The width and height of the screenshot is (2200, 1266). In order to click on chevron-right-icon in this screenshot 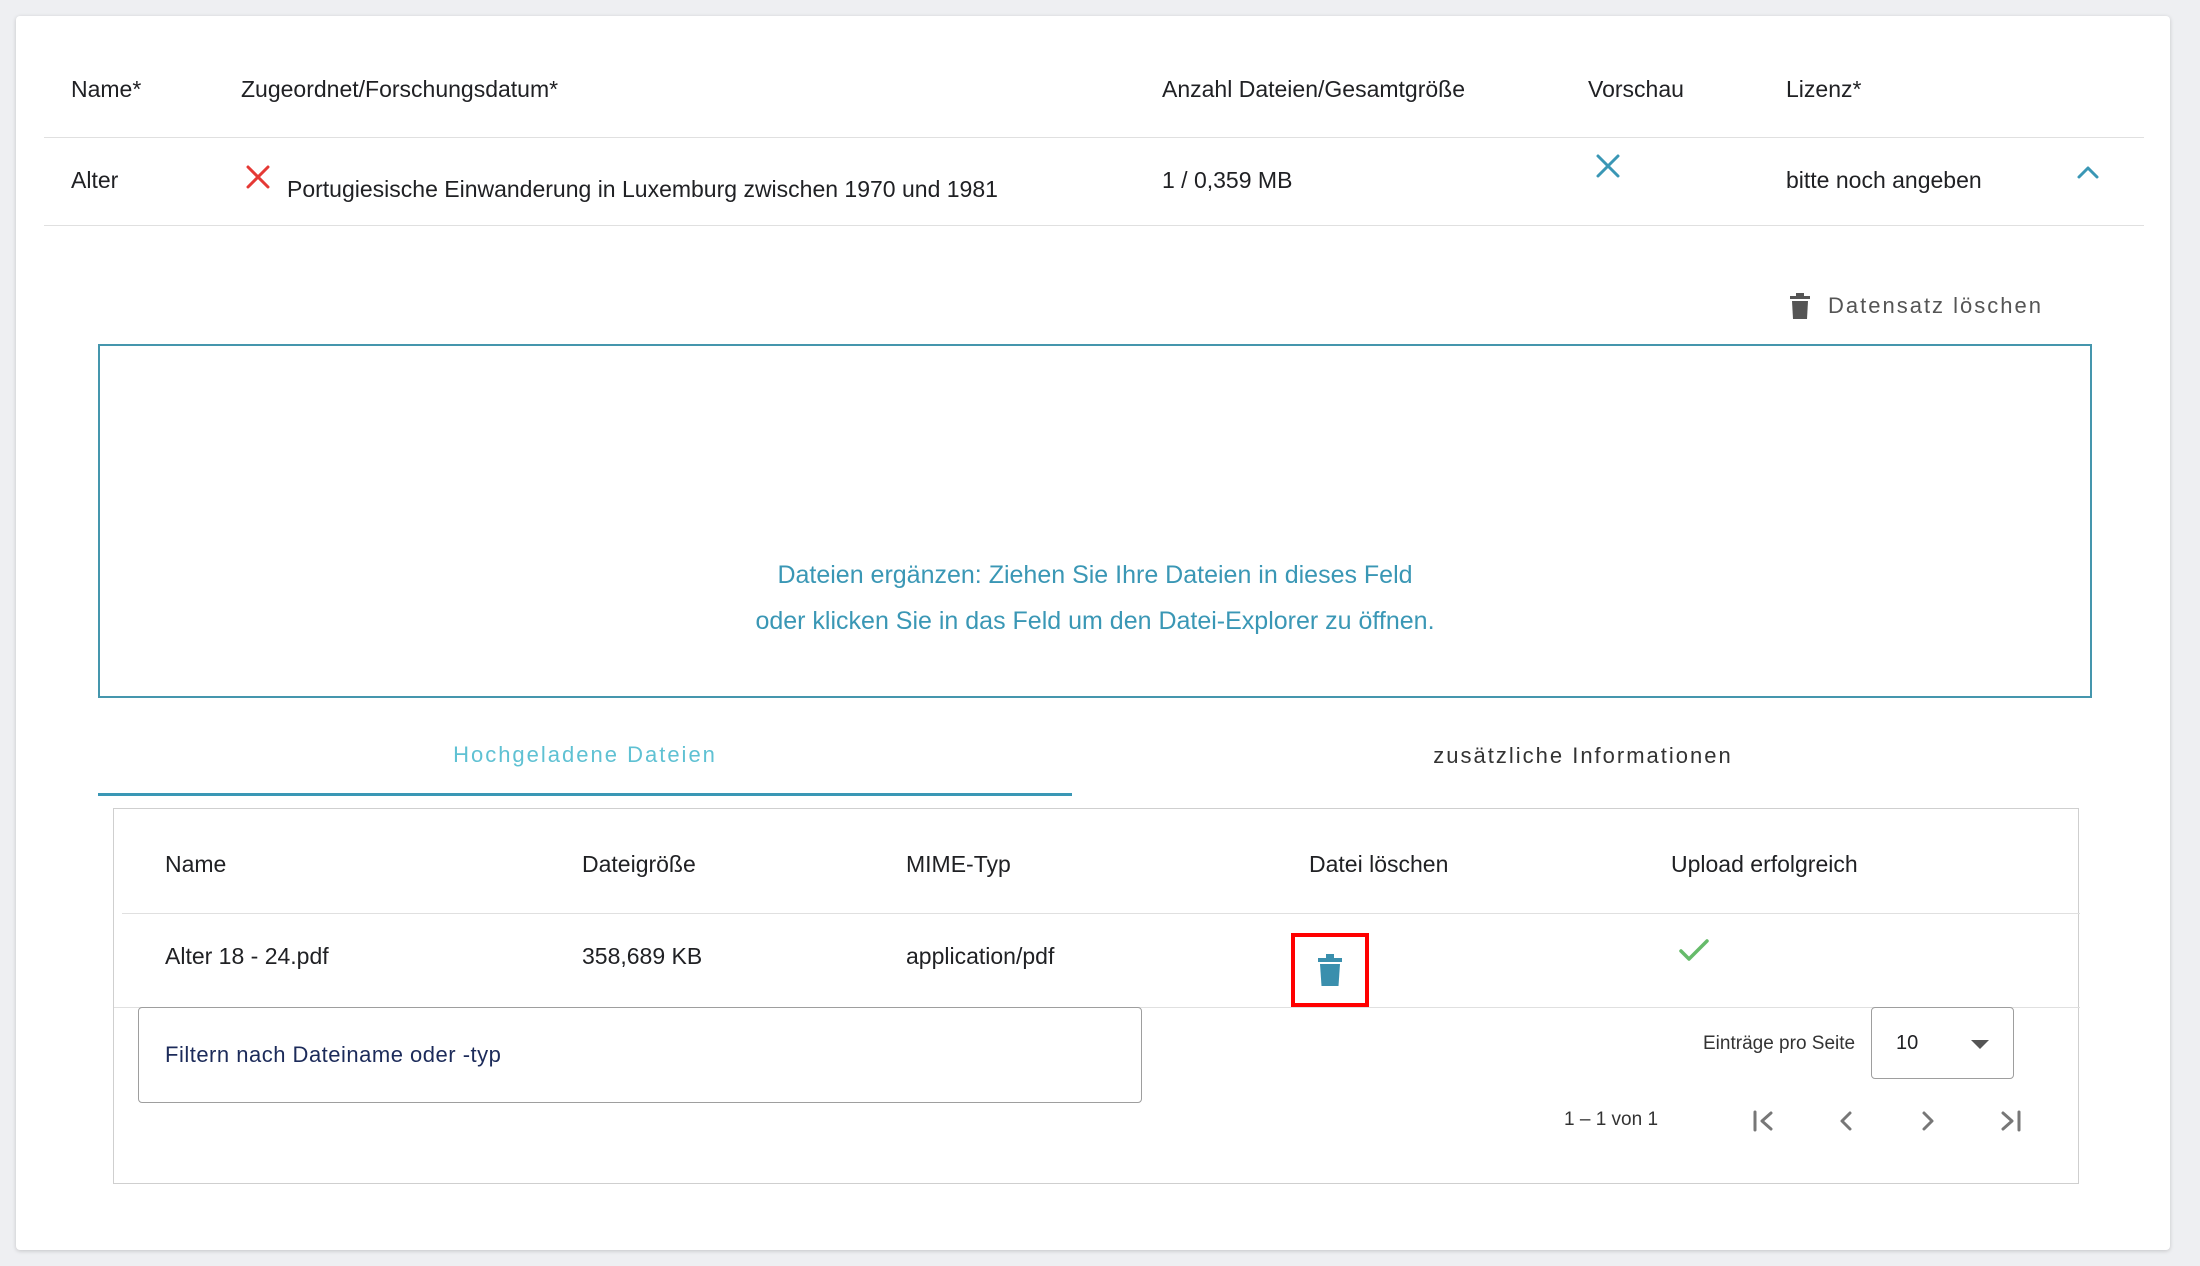, I will do `click(1928, 1121)`.